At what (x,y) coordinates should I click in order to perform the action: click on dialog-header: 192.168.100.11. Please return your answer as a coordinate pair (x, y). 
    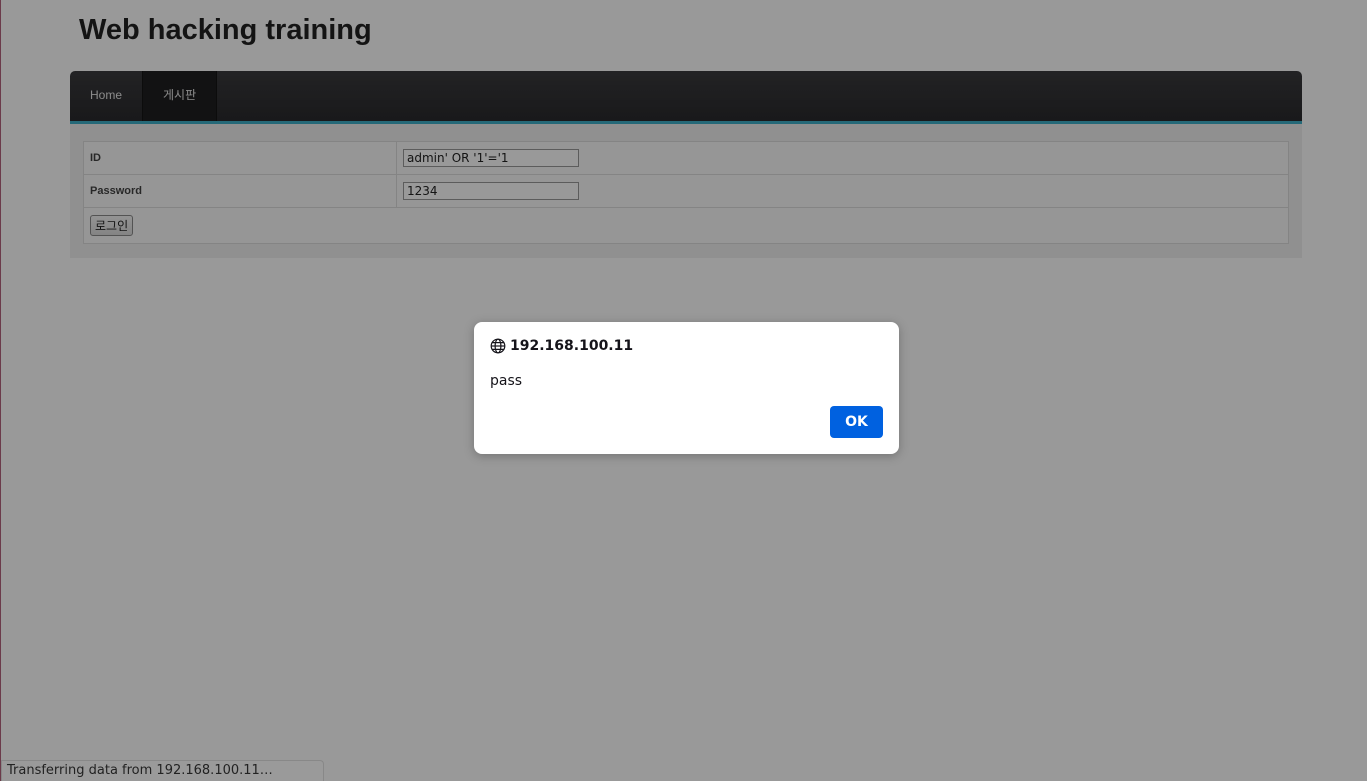
    Looking at the image, I should click on (561, 346).